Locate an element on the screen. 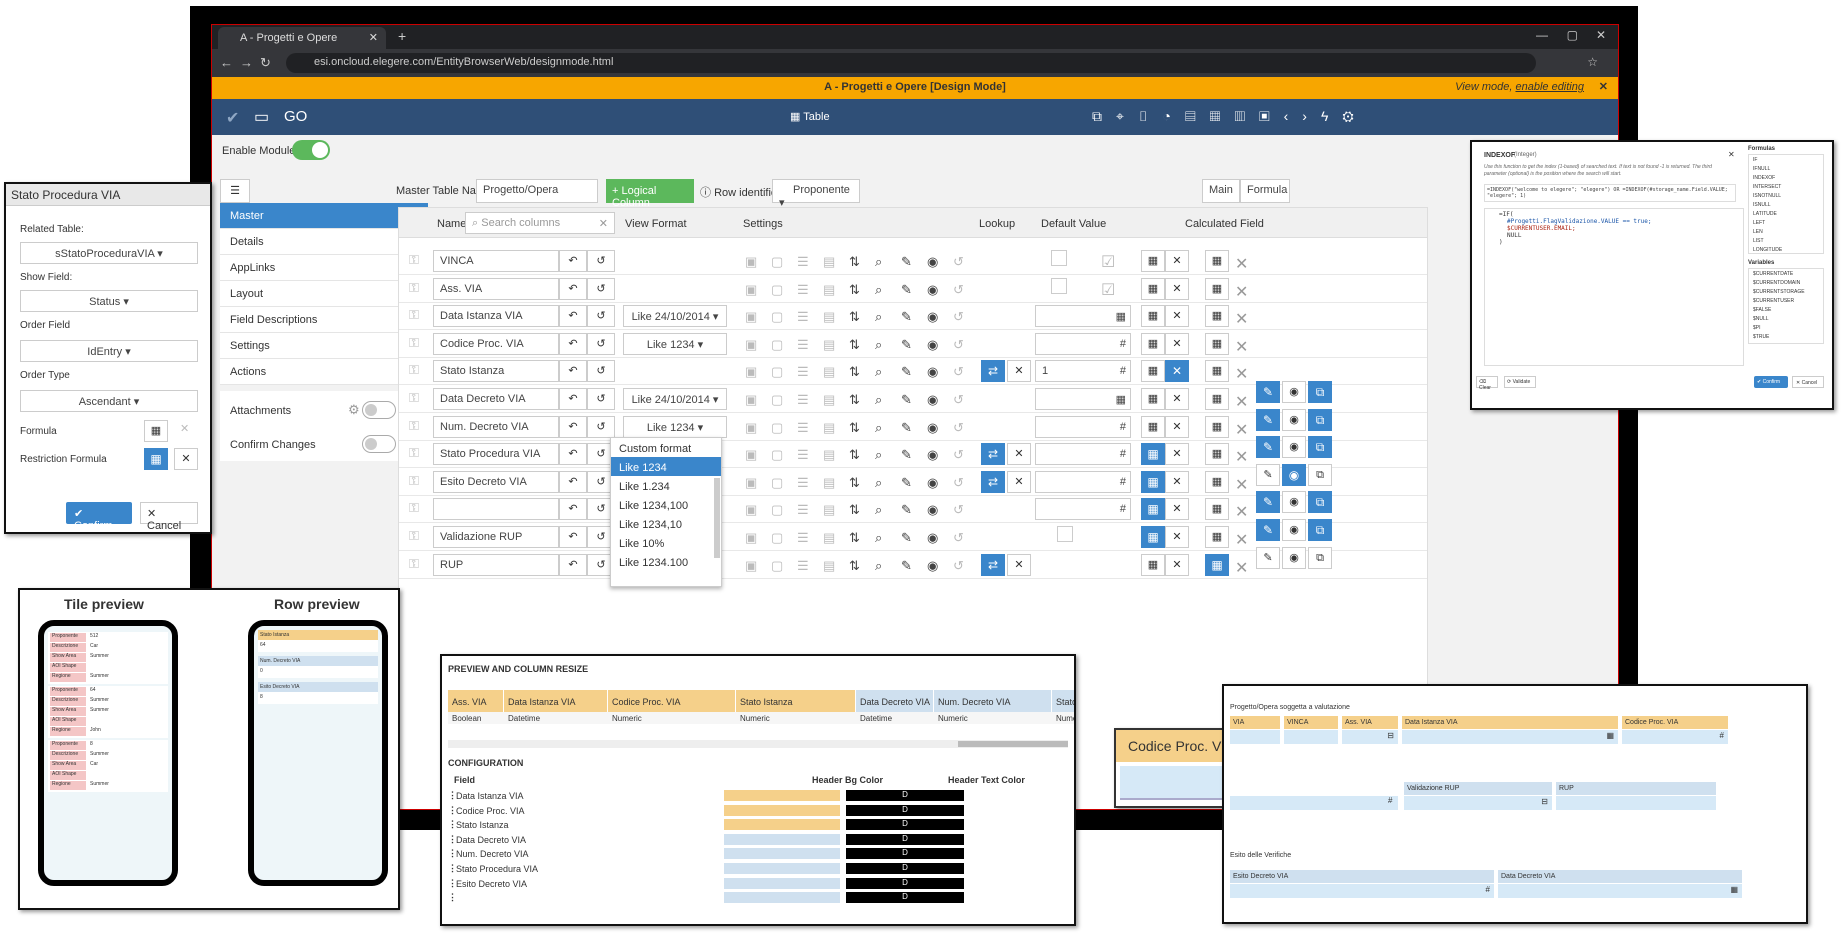 The image size is (1844, 938). master-table-name-input: Progetto/Opera is located at coordinates (537, 191).